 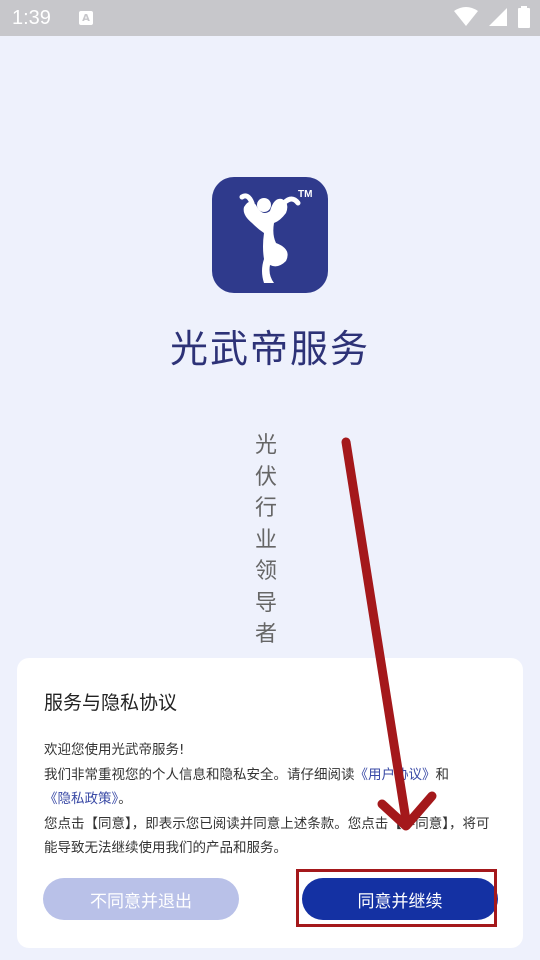 What do you see at coordinates (396, 898) in the screenshot?
I see `red-highlight-box` at bounding box center [396, 898].